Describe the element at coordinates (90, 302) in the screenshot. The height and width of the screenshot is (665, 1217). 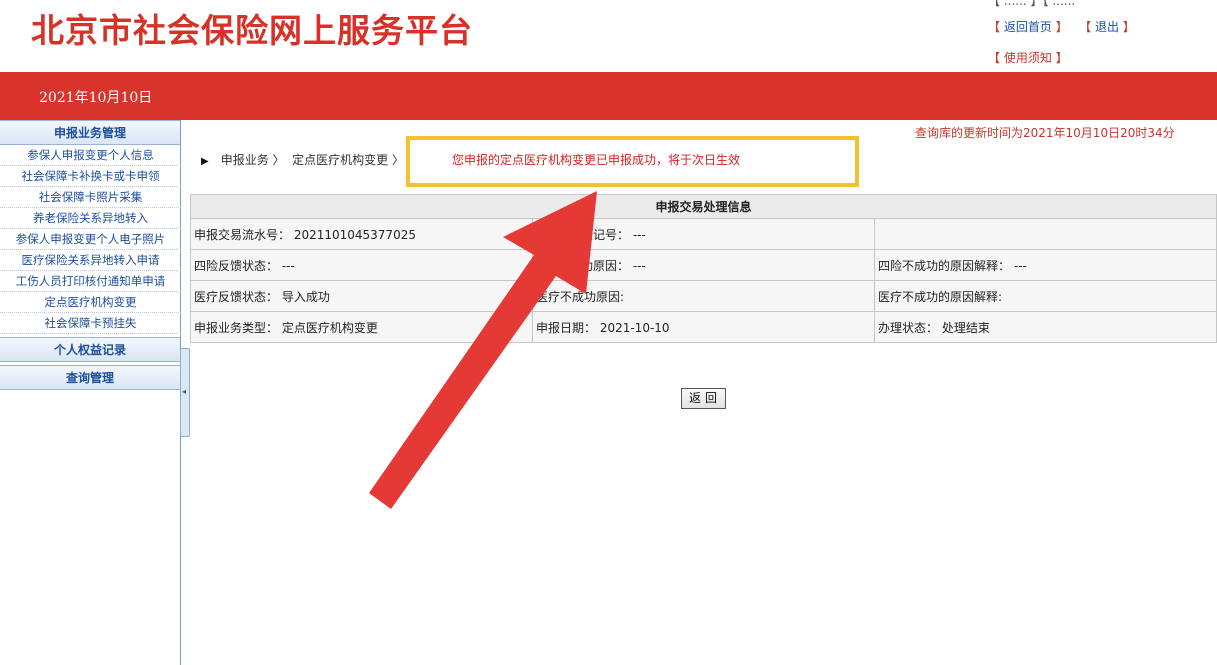
I see `sidebar-item-designated-hospital-change: 定点医疗机构变更` at that location.